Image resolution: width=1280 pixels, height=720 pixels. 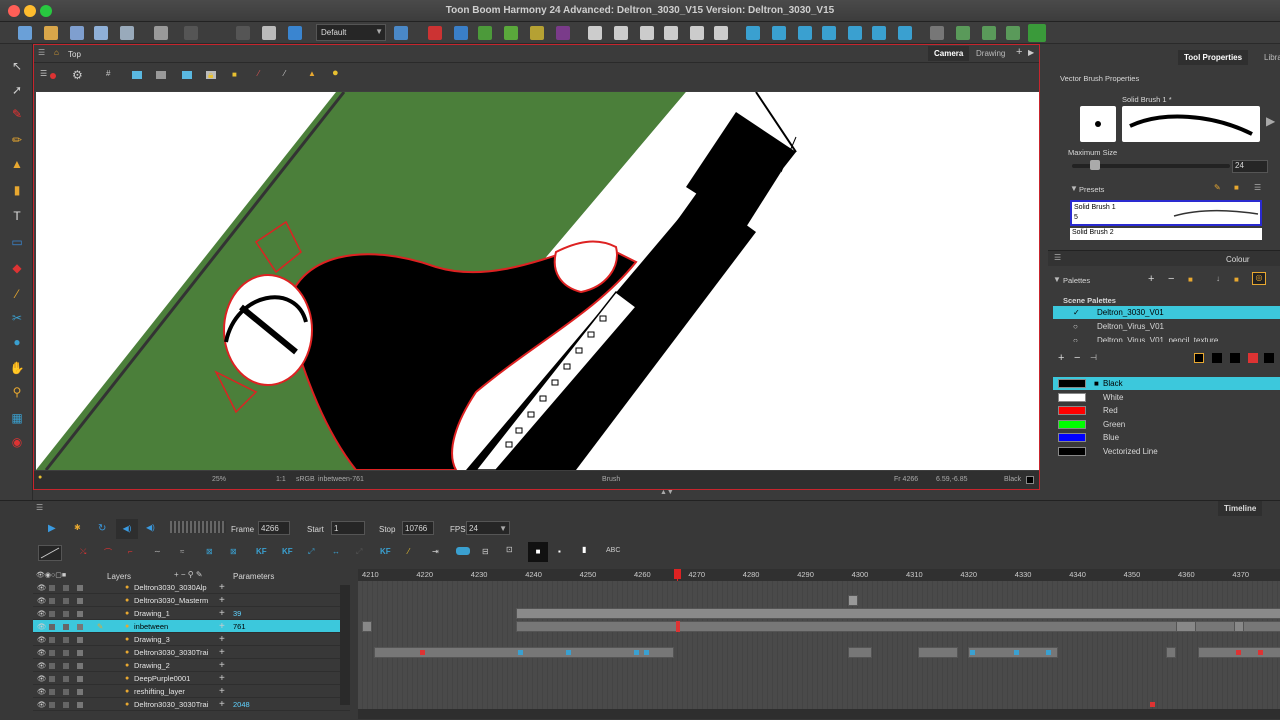 I want to click on lock-icon: 🔒︎, so click(x=210, y=75).